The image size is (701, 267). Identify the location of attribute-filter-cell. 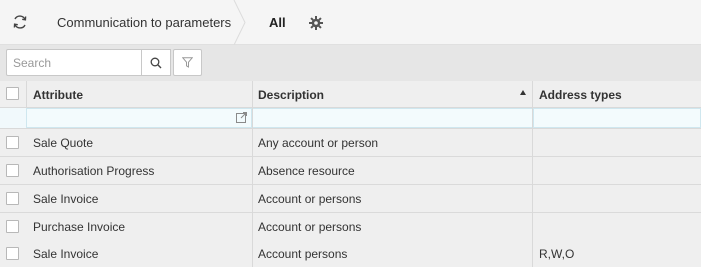
(139, 118).